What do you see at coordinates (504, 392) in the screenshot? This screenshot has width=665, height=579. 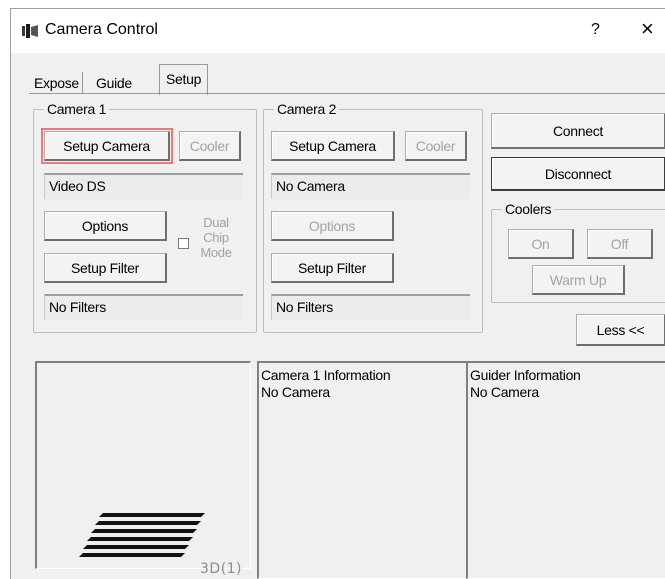 I see `guider-info-status: No Camera` at bounding box center [504, 392].